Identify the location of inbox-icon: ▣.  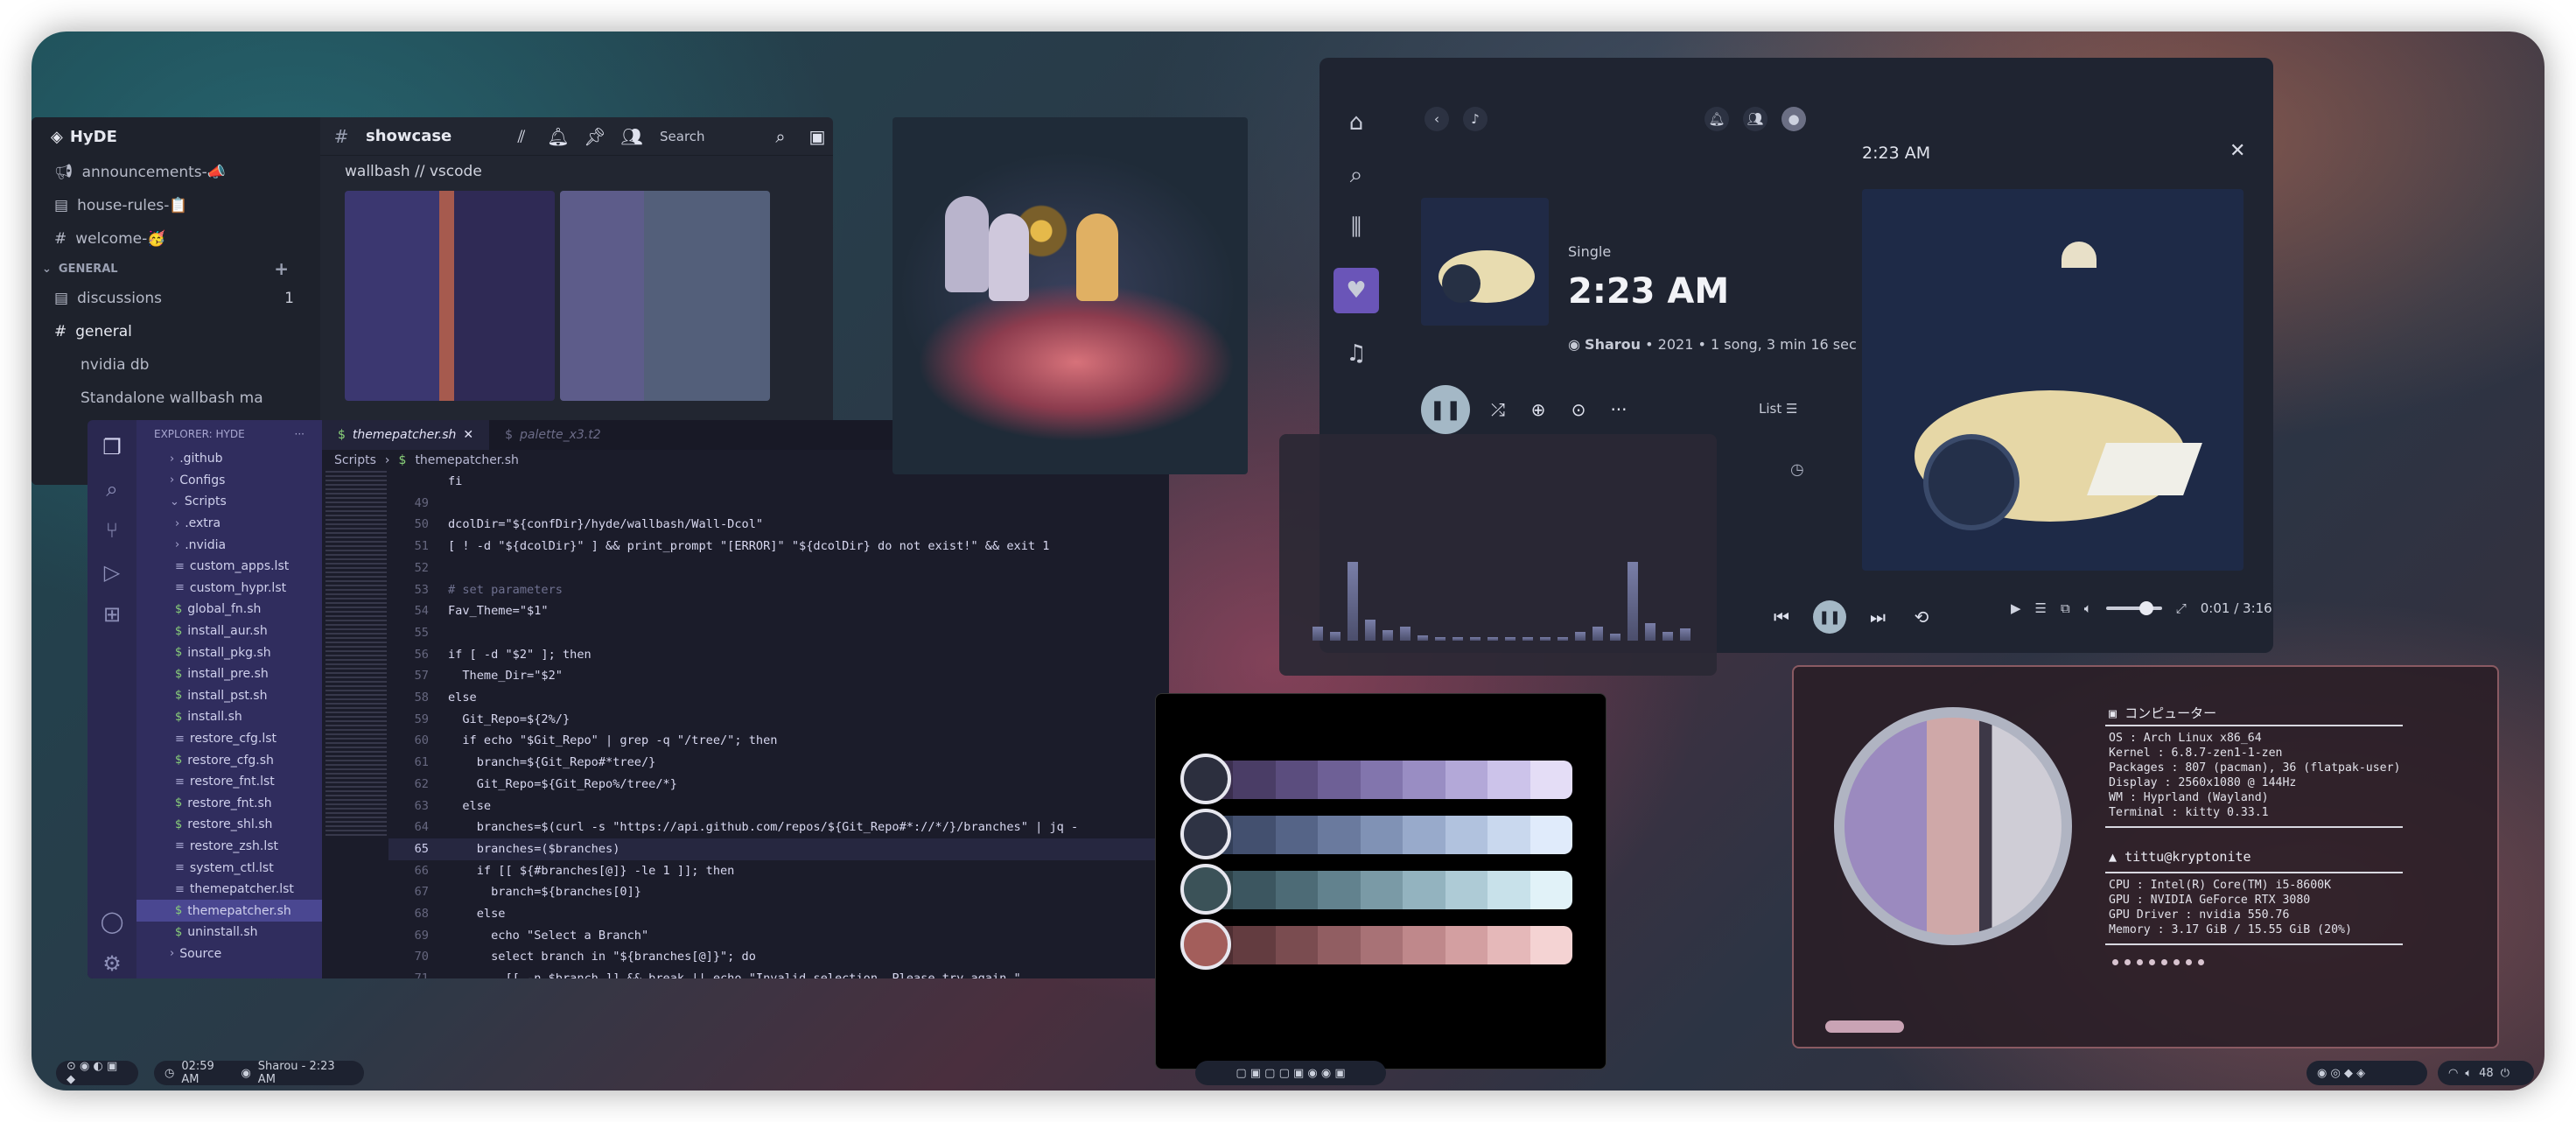
(817, 136).